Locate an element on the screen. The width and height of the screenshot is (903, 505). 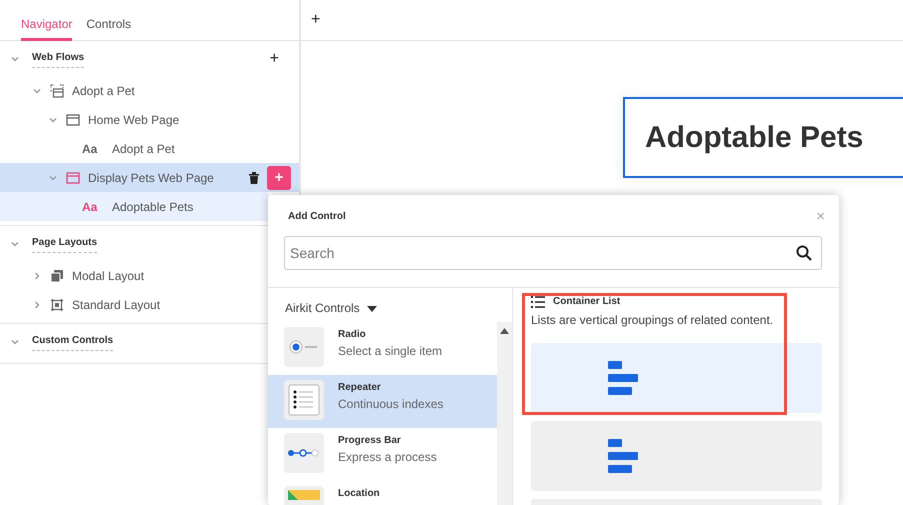
tree-item-label: Home Web Page is located at coordinates (134, 119).